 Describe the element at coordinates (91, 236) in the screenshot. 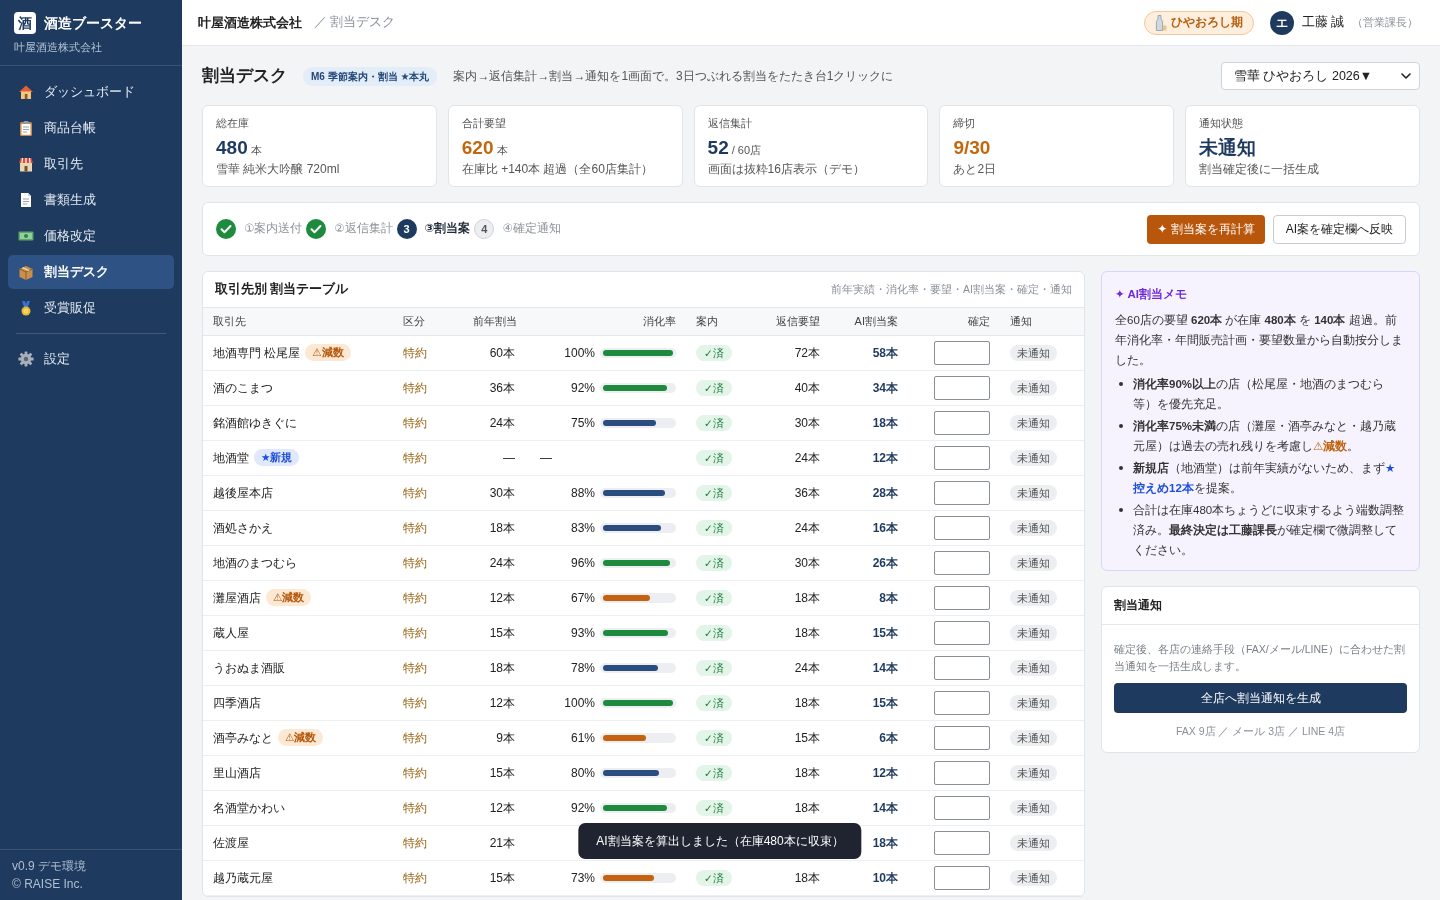

I see `nav-item: 価格改定` at that location.